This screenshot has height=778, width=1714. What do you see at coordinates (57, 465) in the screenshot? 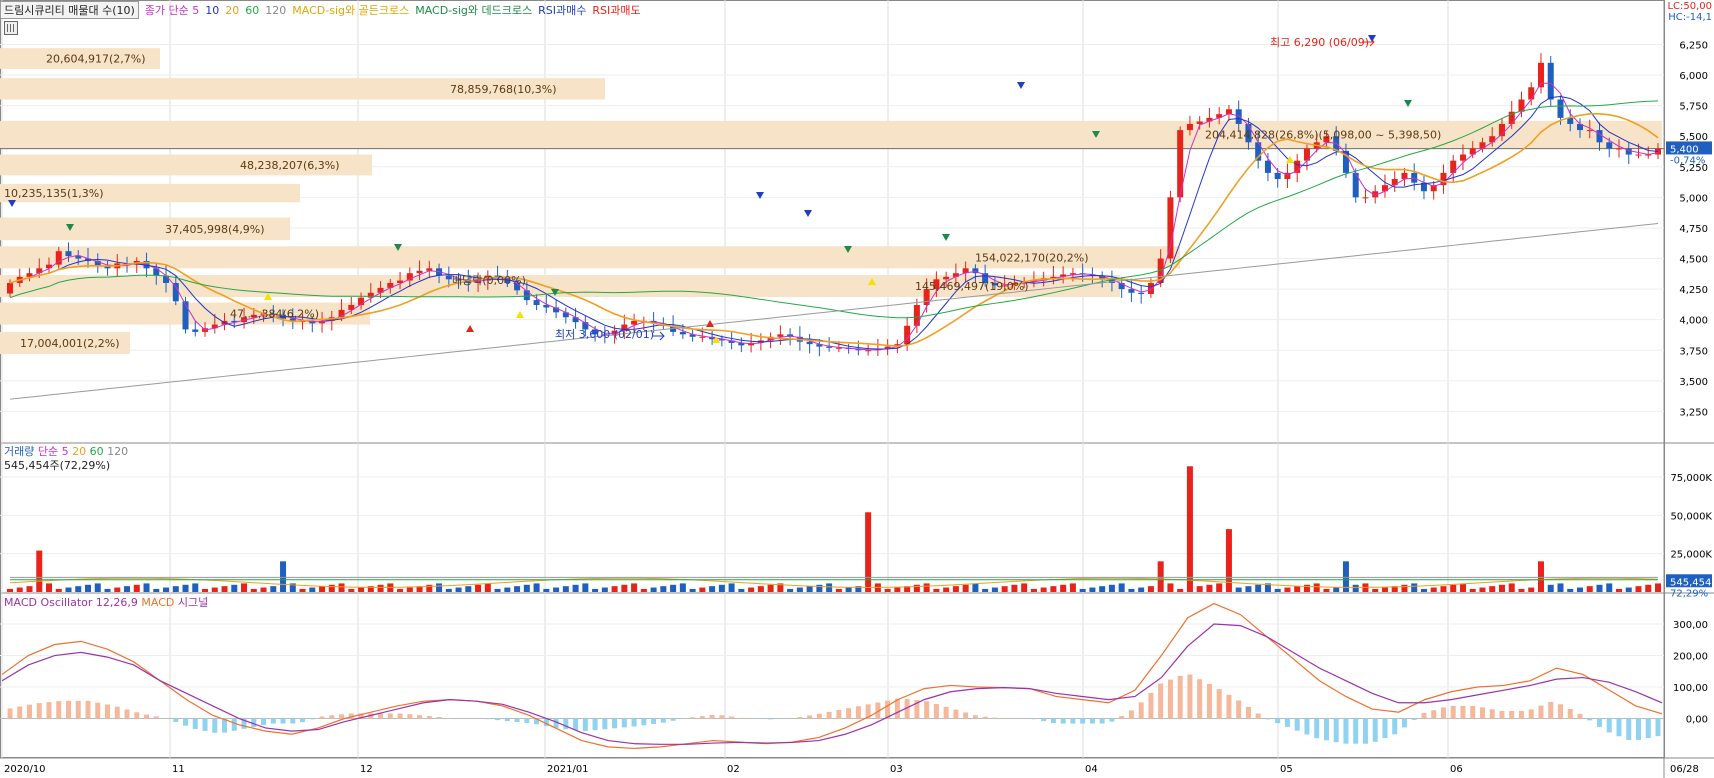
I see `volume-current: 545,454주(72,29%)` at bounding box center [57, 465].